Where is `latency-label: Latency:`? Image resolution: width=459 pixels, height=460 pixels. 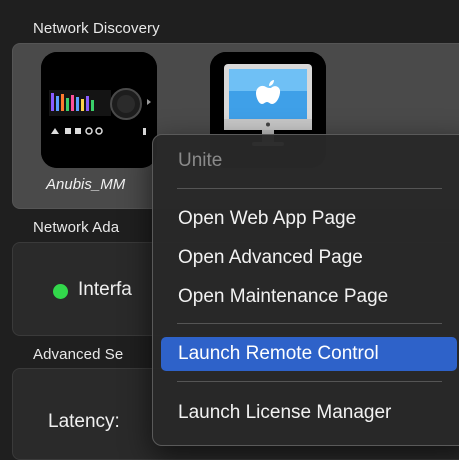
latency-label: Latency: is located at coordinates (84, 421).